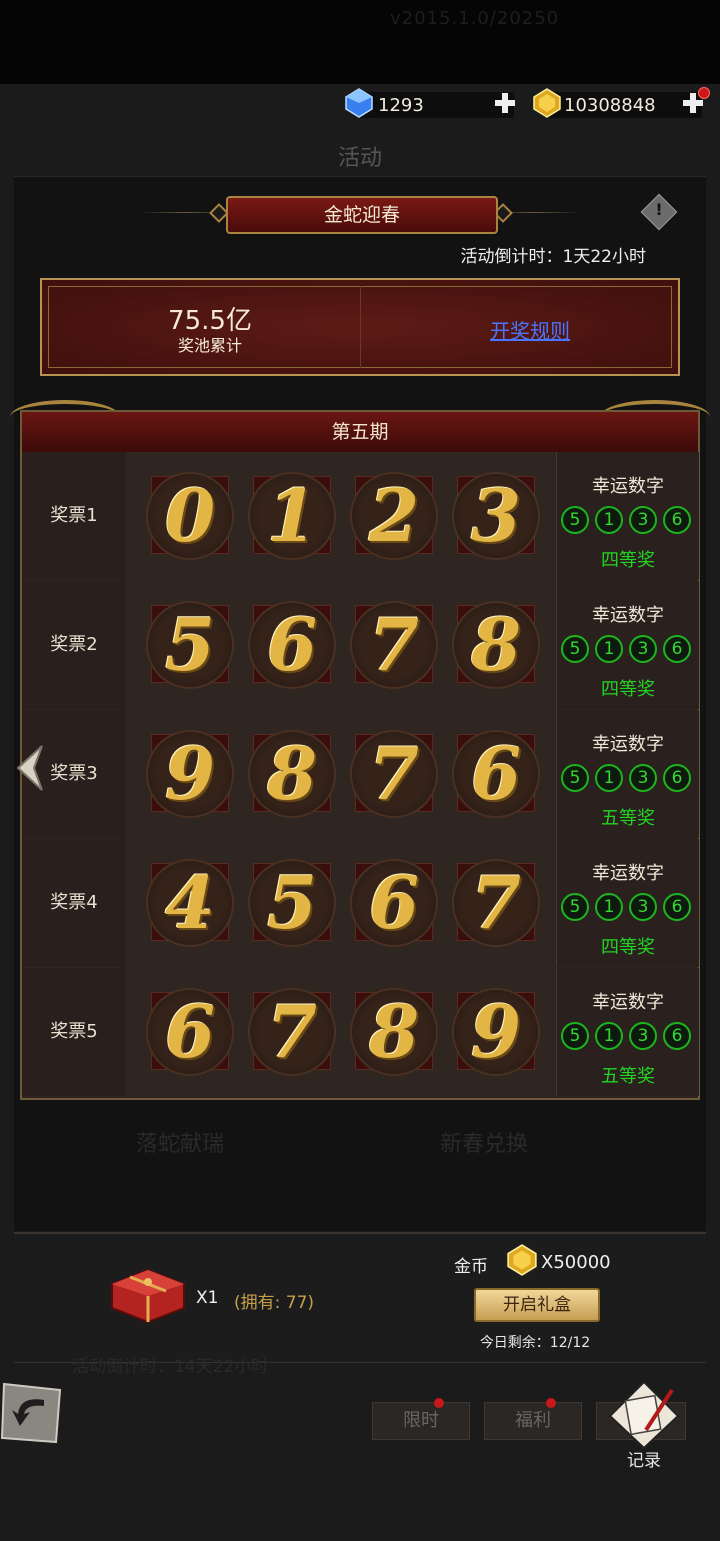 This screenshot has height=1541, width=720. What do you see at coordinates (29, 768) in the screenshot?
I see `prev-arrow-icon` at bounding box center [29, 768].